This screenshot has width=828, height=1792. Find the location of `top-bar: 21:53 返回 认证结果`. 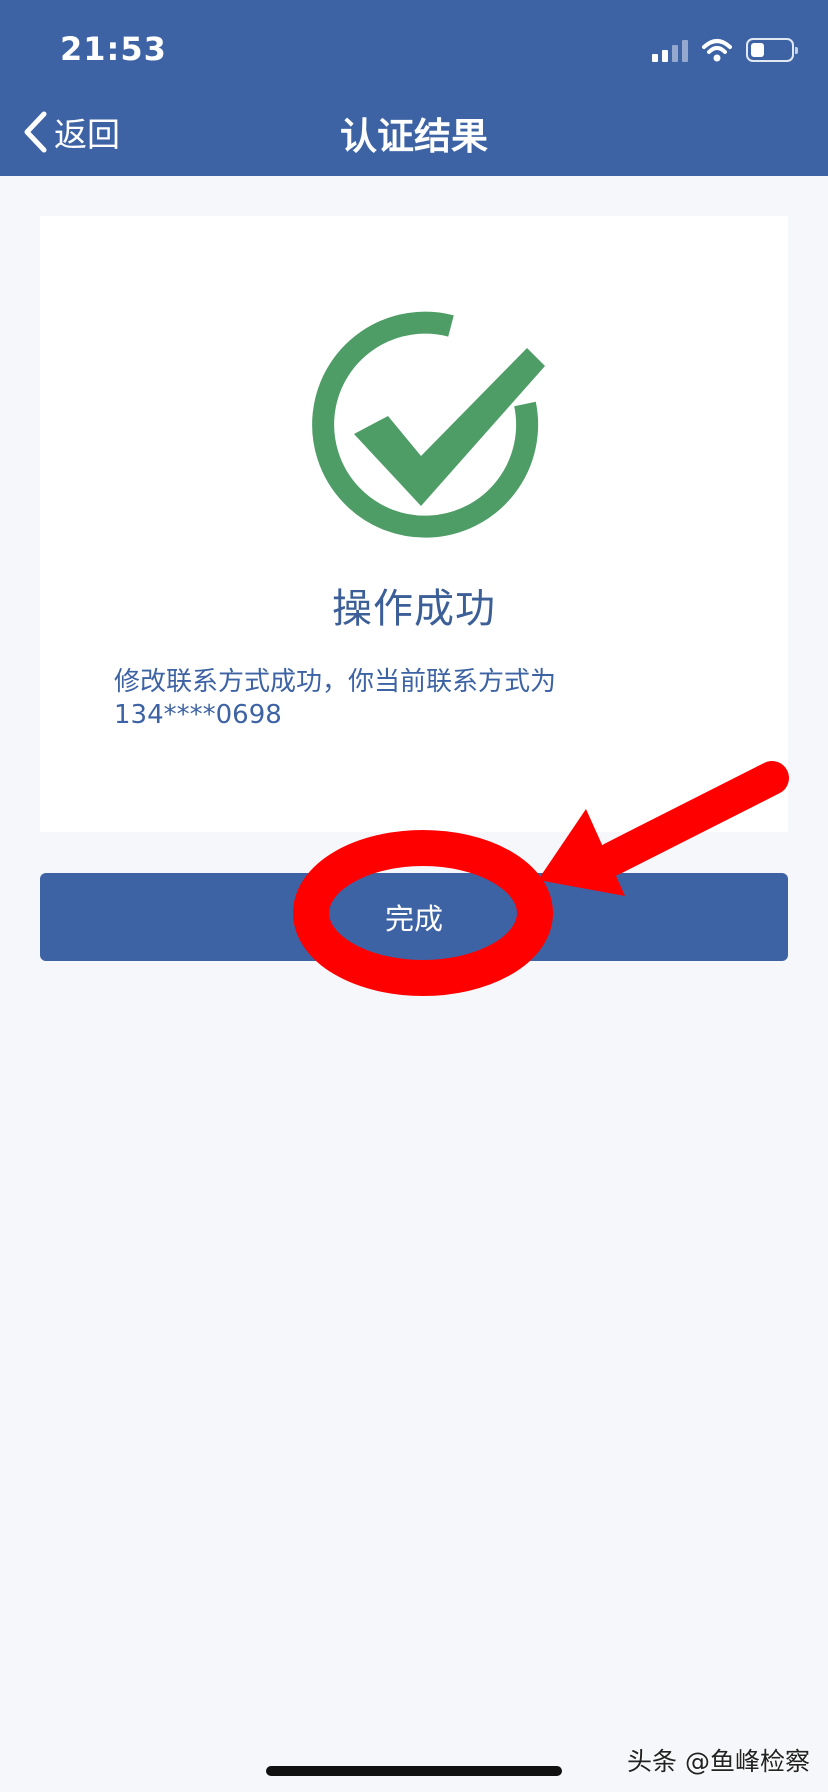

top-bar: 21:53 返回 认证结果 is located at coordinates (414, 88).